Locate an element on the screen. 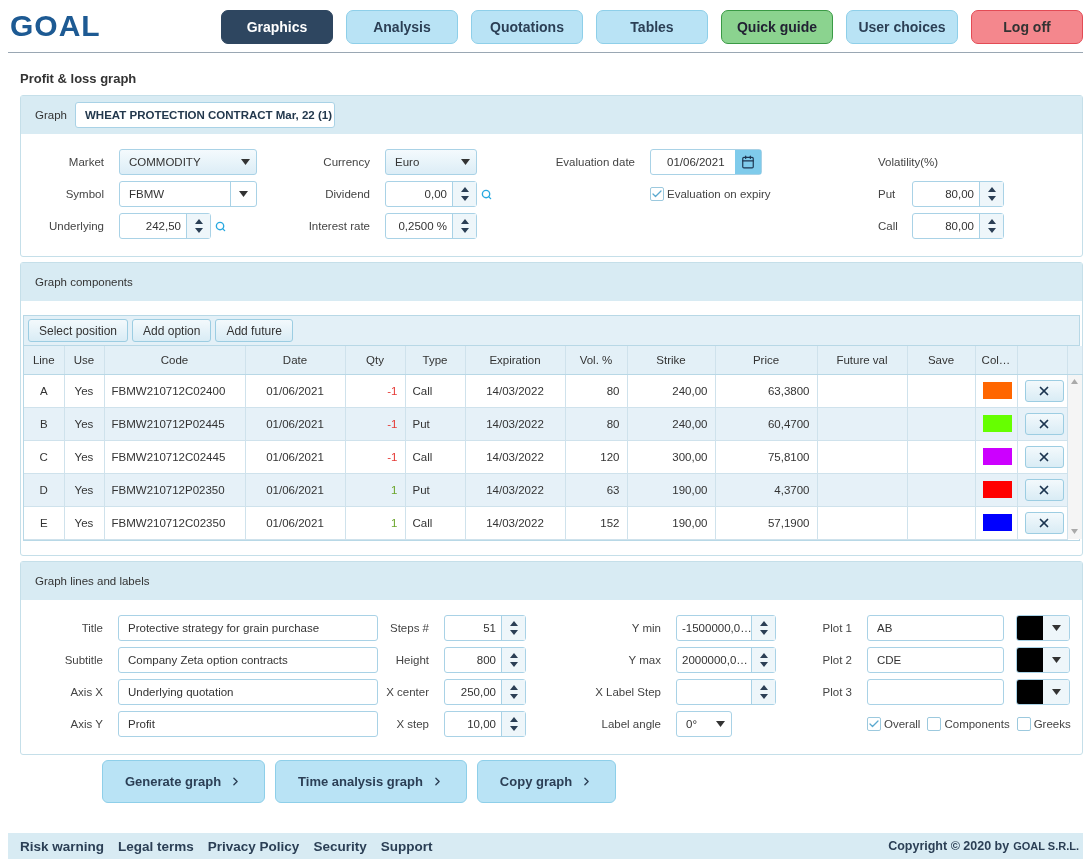 This screenshot has width=1083, height=859. text-field: Underlying quotation is located at coordinates (248, 691).